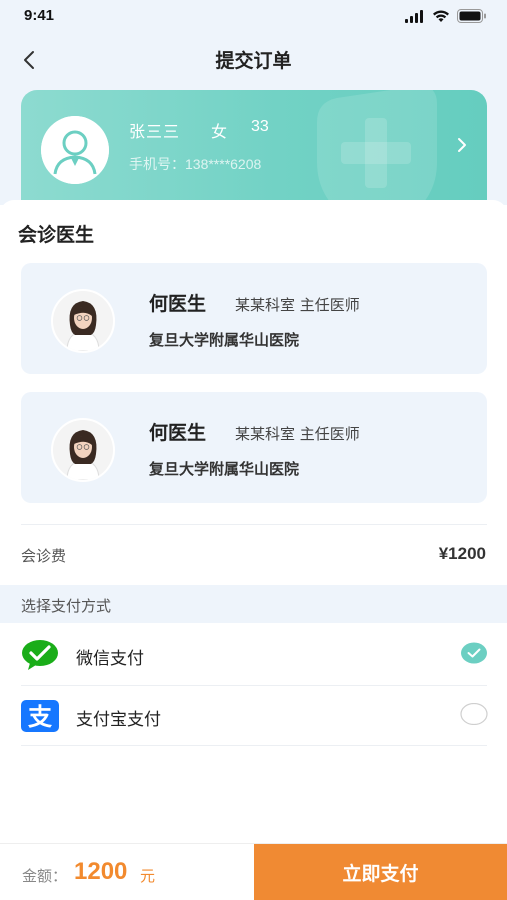 This screenshot has width=507, height=900. I want to click on payment-section-title: 选择支付方式, so click(66, 606).